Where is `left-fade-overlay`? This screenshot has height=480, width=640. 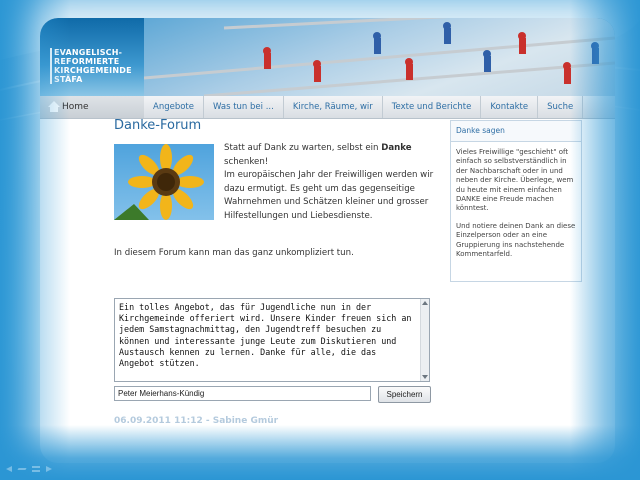
left-fade-overlay is located at coordinates (35, 240).